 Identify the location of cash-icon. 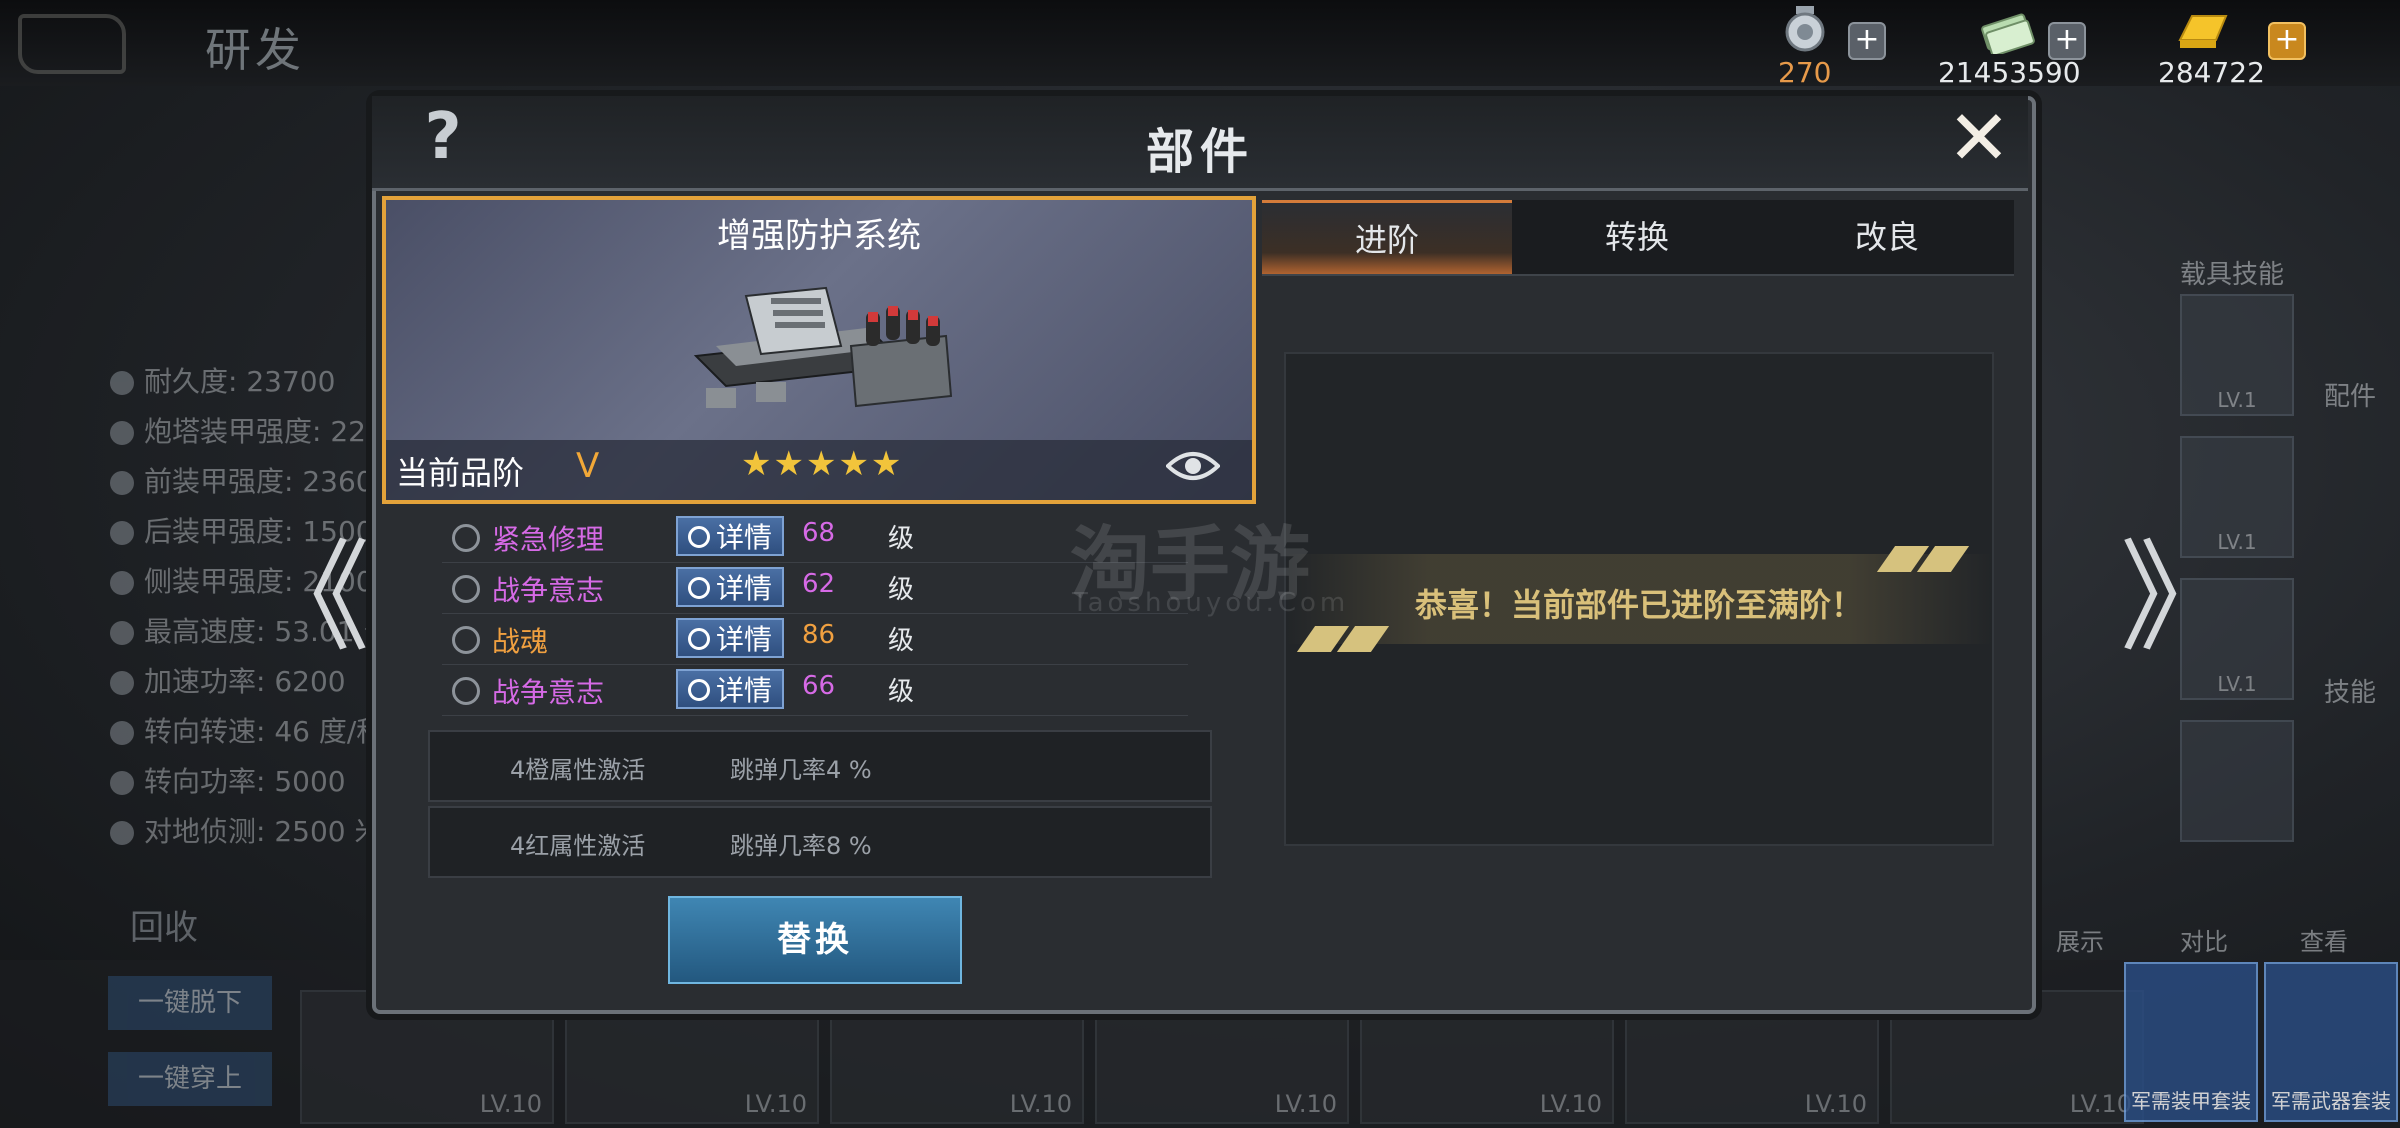
(2008, 33).